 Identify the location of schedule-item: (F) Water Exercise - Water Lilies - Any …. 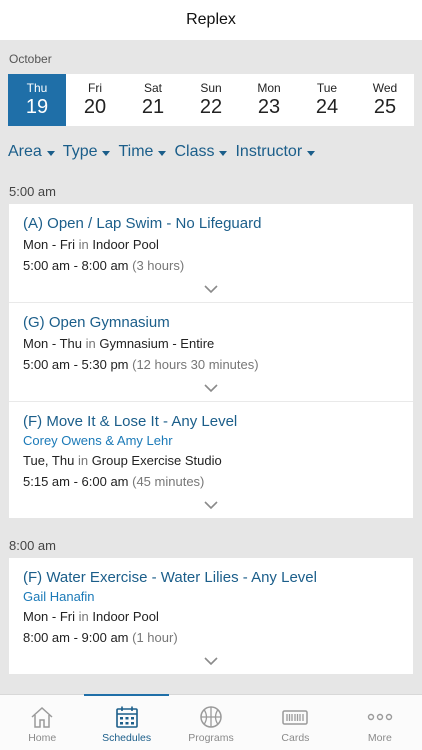
(211, 616).